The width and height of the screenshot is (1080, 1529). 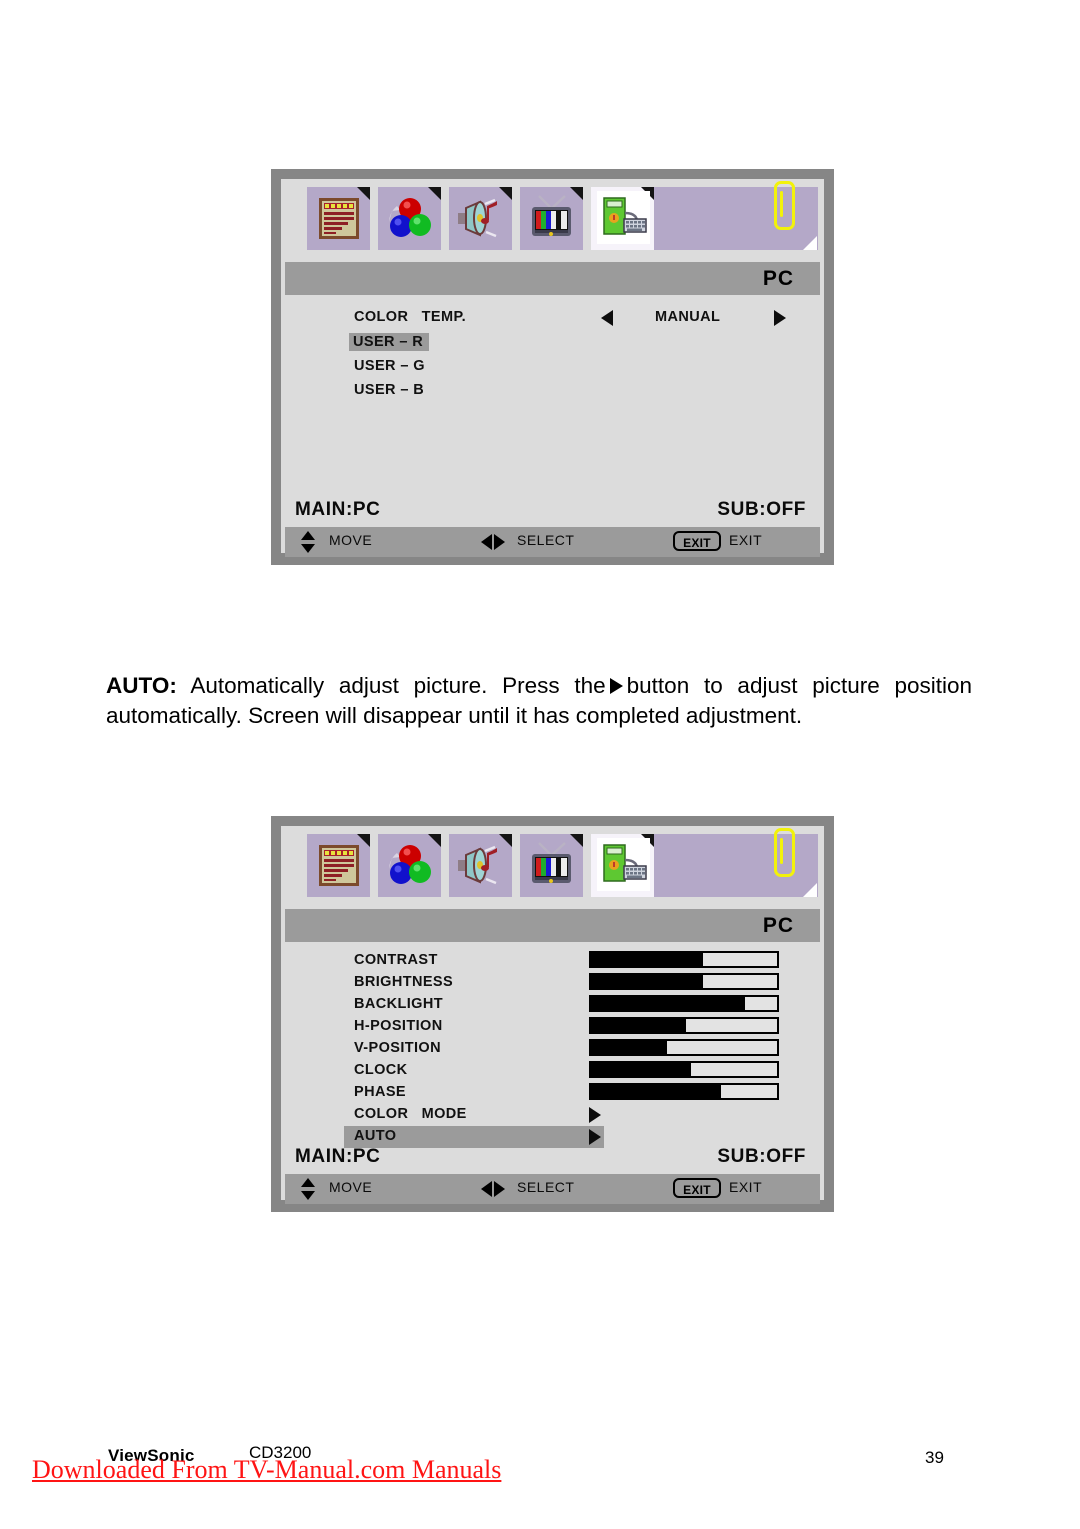 I want to click on menu-label: AUTO, so click(x=375, y=1136).